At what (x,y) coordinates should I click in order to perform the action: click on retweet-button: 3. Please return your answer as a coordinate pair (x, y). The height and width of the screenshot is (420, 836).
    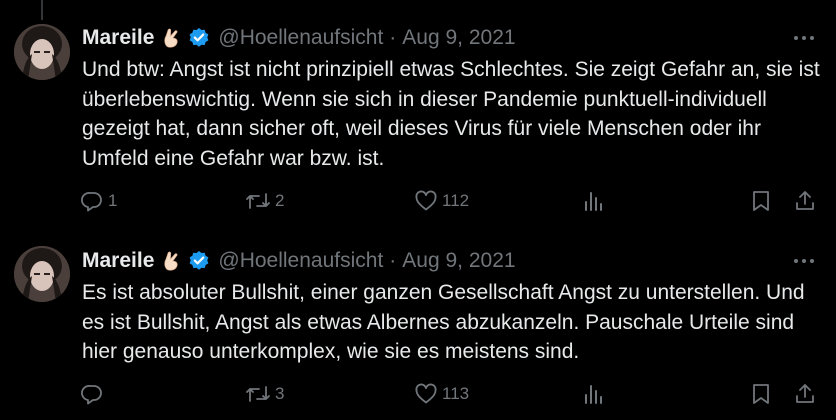
    Looking at the image, I should click on (264, 394).